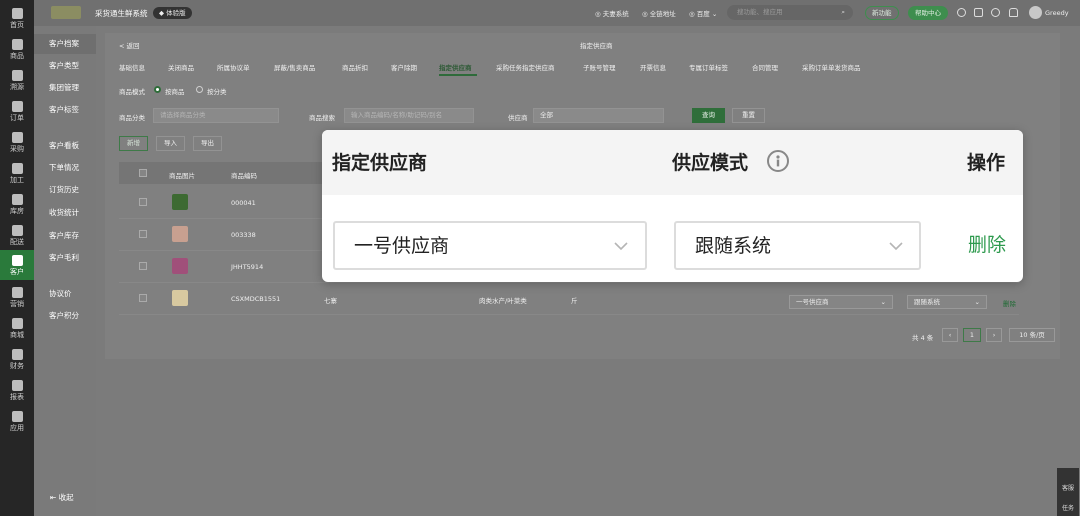 Image resolution: width=1080 pixels, height=516 pixels. What do you see at coordinates (65, 190) in the screenshot?
I see `subnav-item-6: 订货历史` at bounding box center [65, 190].